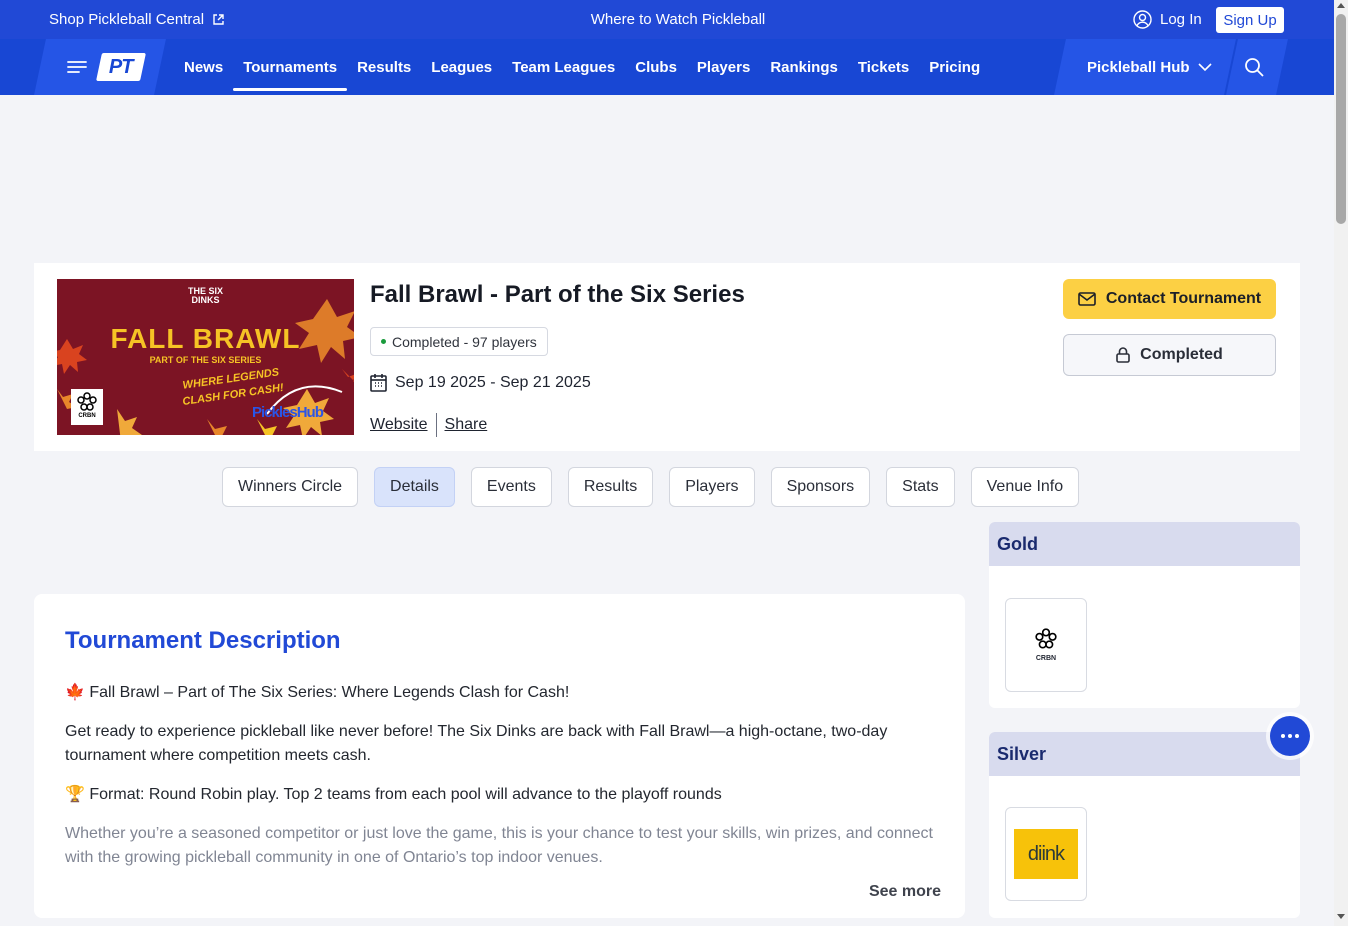  I want to click on lock-icon, so click(1123, 355).